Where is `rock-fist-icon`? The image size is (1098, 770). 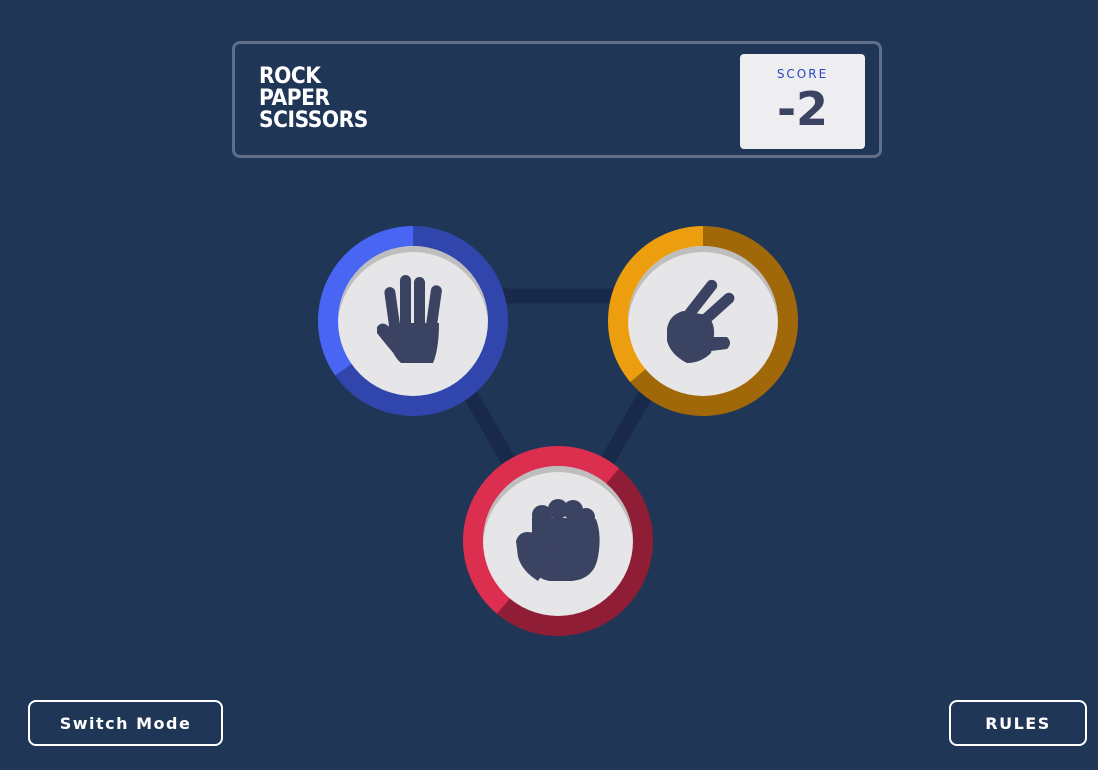 rock-fist-icon is located at coordinates (558, 540).